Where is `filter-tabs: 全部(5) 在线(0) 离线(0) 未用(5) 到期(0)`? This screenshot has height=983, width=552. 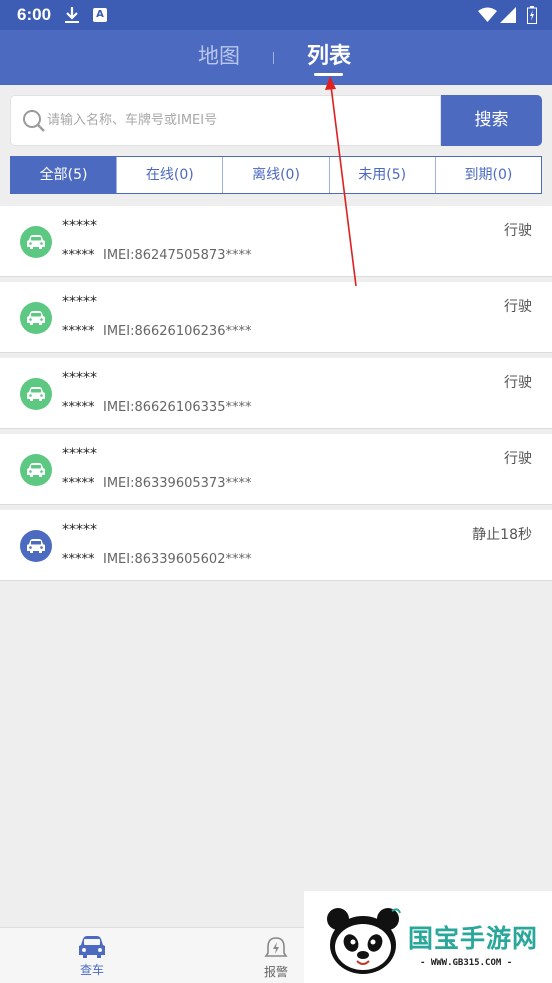 filter-tabs: 全部(5) 在线(0) 离线(0) 未用(5) 到期(0) is located at coordinates (276, 175).